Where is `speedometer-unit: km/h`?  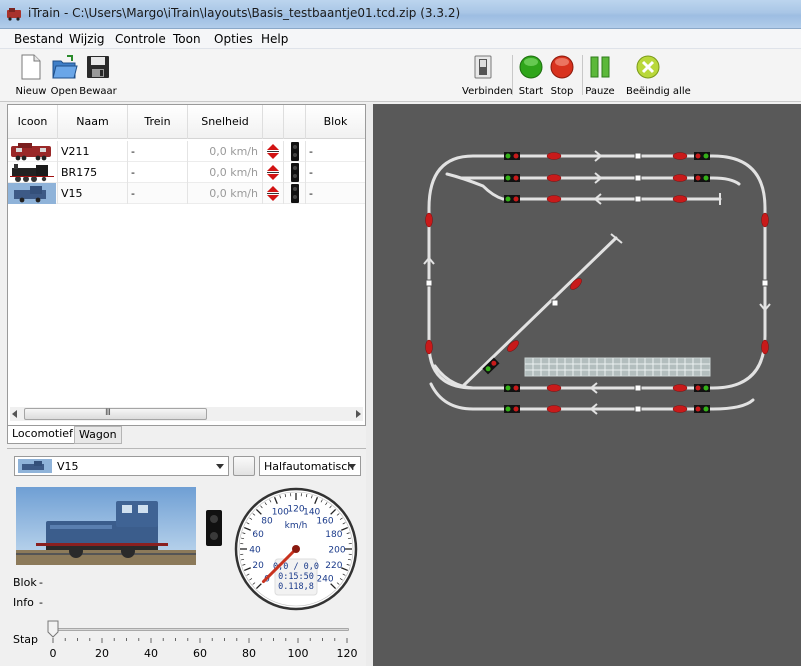
speedometer-unit: km/h is located at coordinates (296, 526).